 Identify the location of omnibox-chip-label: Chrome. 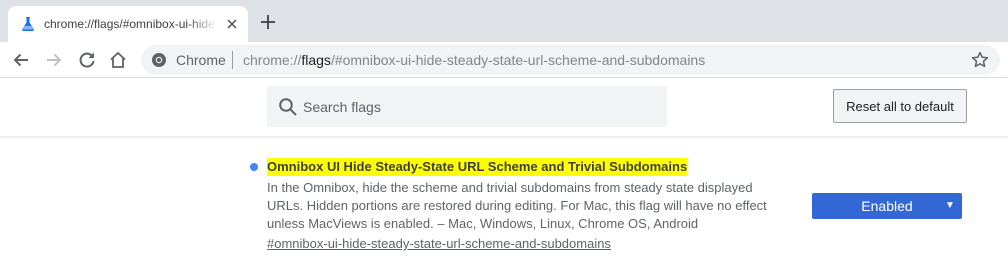
(201, 60).